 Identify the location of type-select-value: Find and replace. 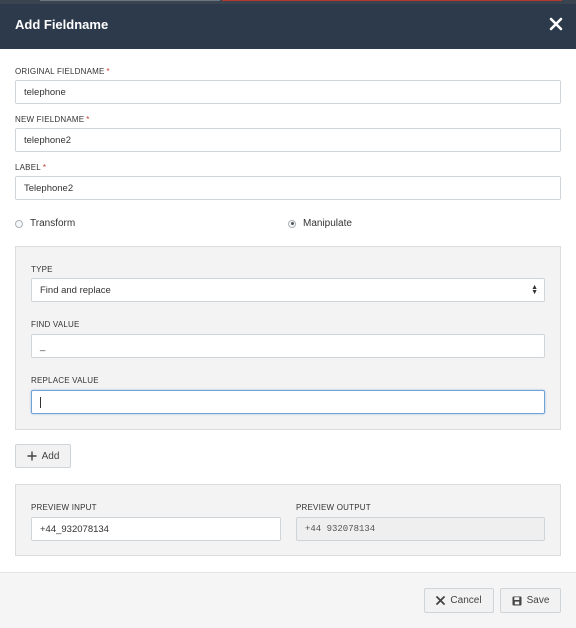
(75, 290).